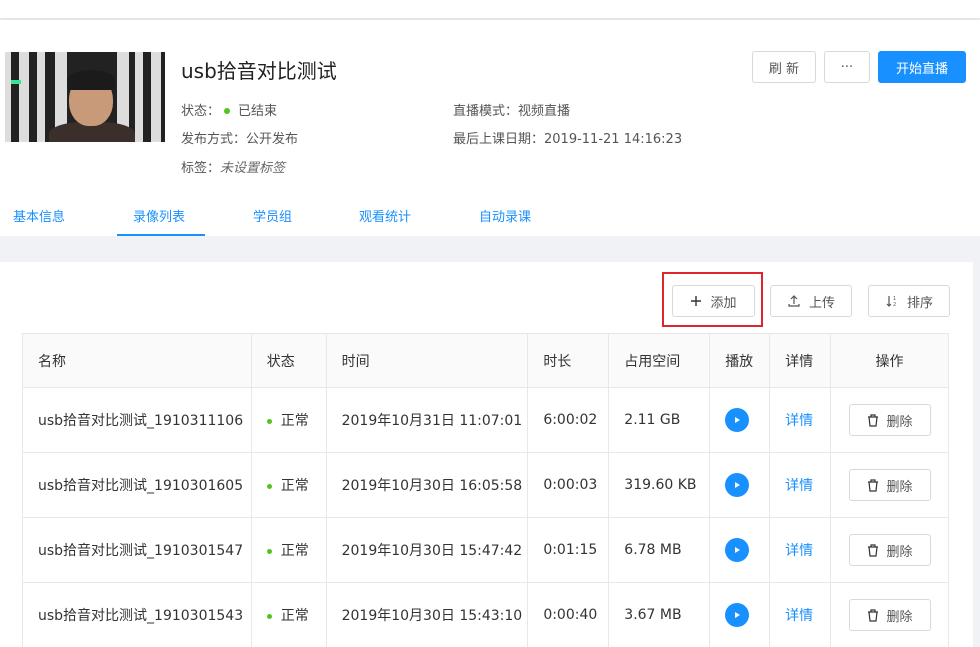 This screenshot has width=980, height=647. What do you see at coordinates (137, 614) in the screenshot?
I see `row-name: usb拾音对比测试_1910301543` at bounding box center [137, 614].